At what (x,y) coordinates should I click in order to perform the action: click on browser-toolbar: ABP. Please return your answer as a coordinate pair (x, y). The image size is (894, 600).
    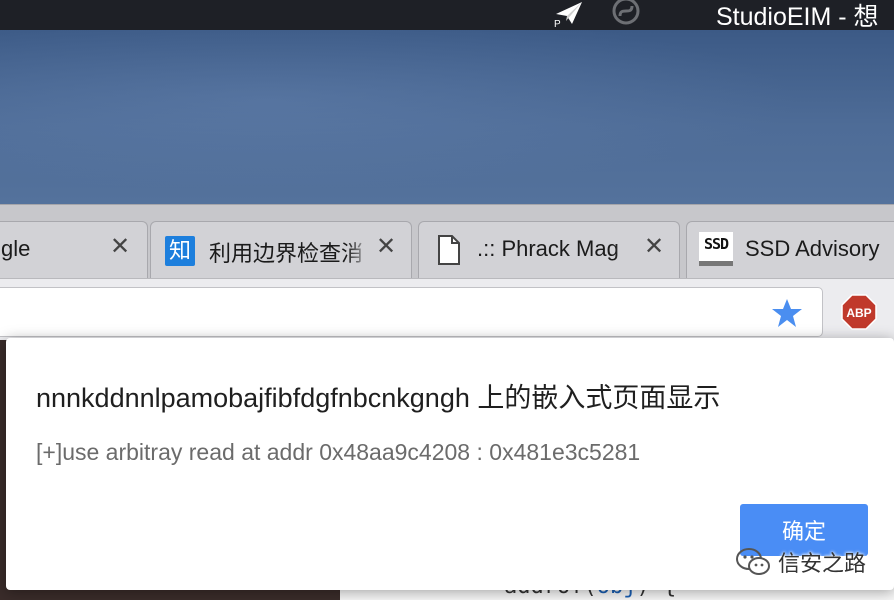
    Looking at the image, I should click on (447, 311).